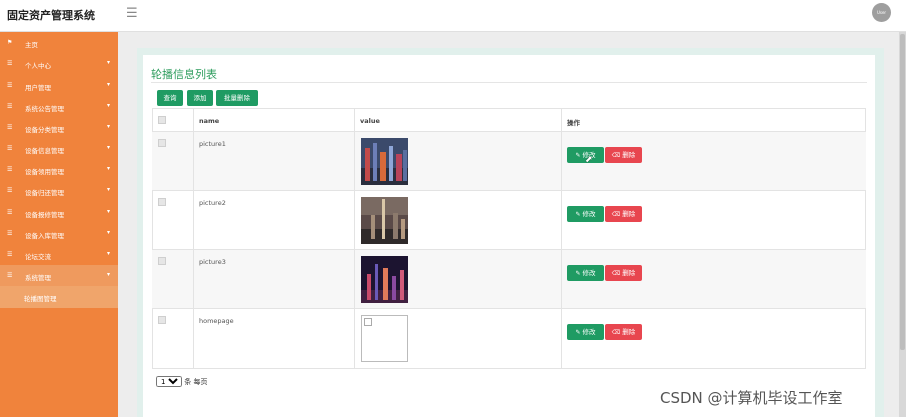 This screenshot has width=906, height=417. I want to click on sidebar-item-label: 设备归还管理, so click(44, 193).